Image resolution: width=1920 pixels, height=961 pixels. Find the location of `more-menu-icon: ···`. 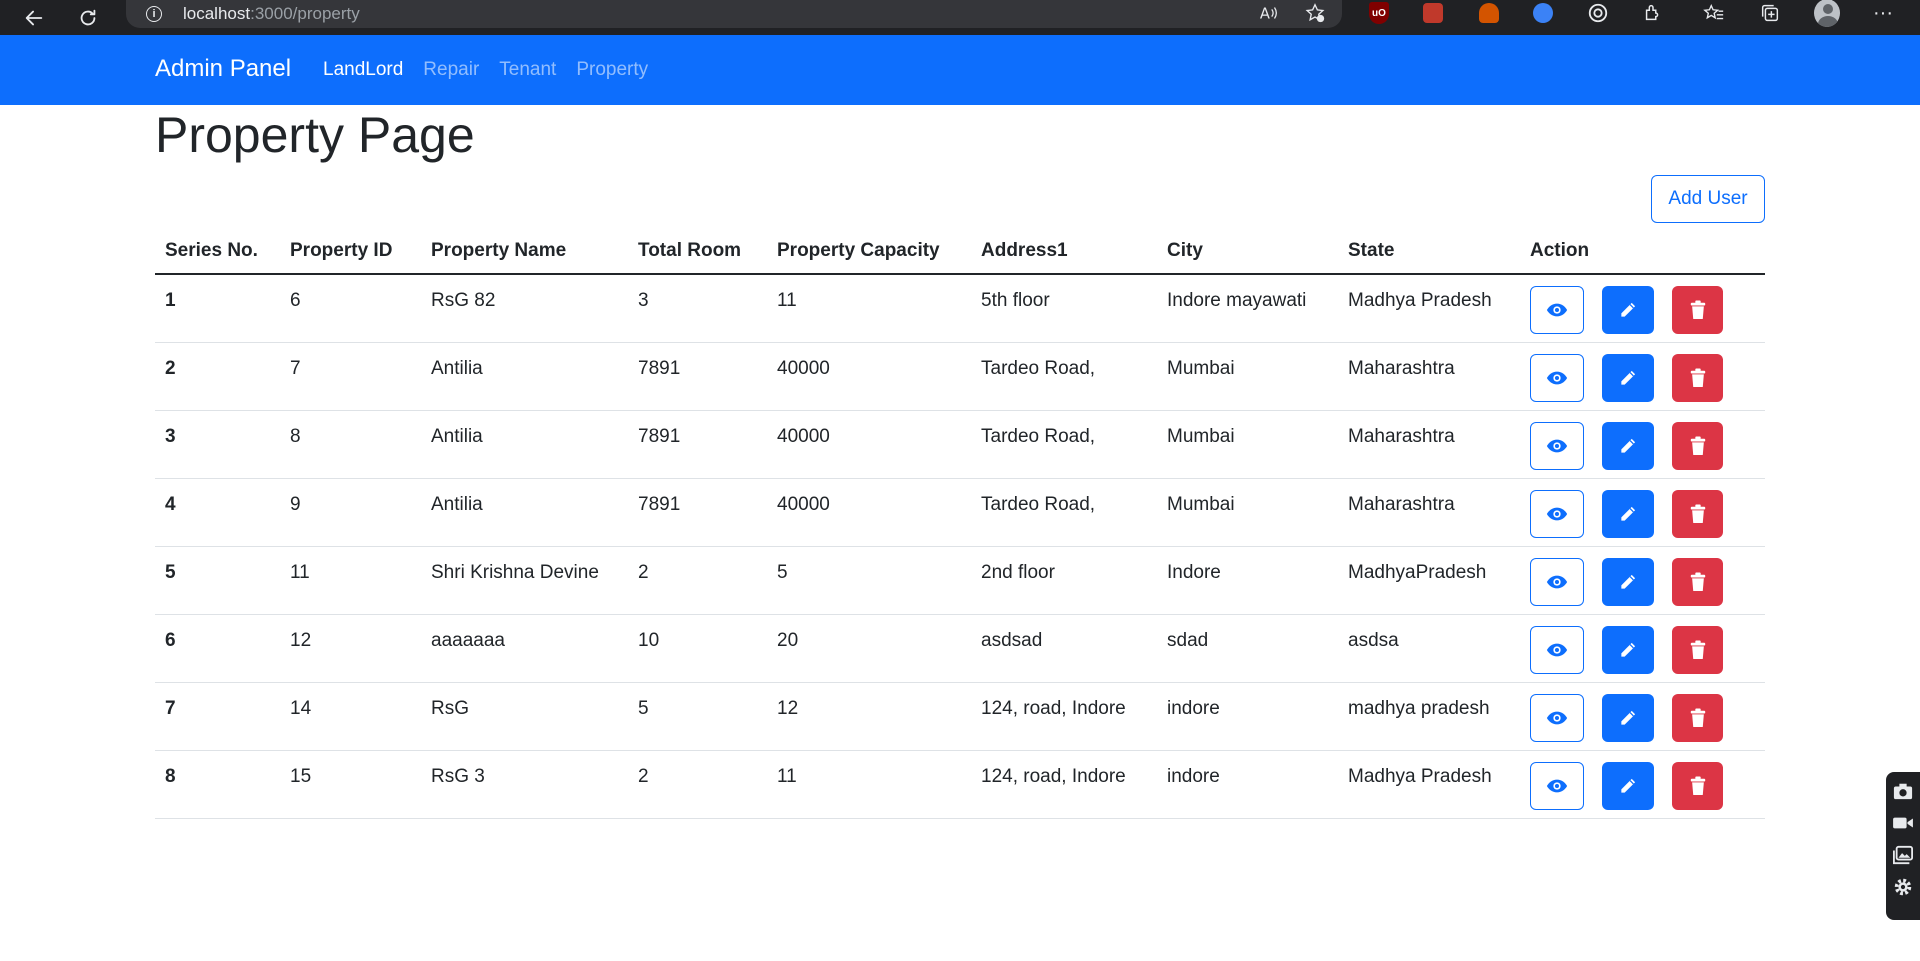

more-menu-icon: ··· is located at coordinates (1883, 13).